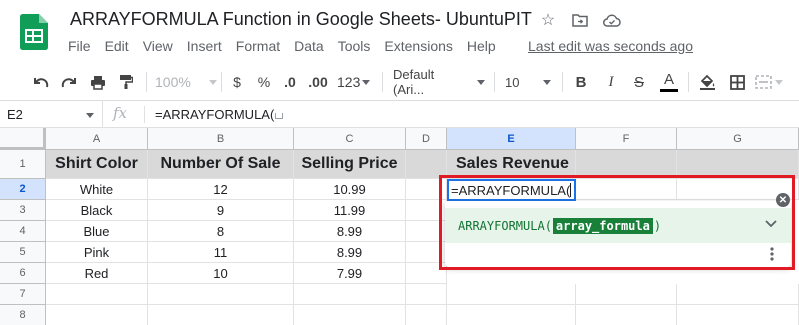 Image resolution: width=799 pixels, height=325 pixels. I want to click on cell-c7, so click(350, 294).